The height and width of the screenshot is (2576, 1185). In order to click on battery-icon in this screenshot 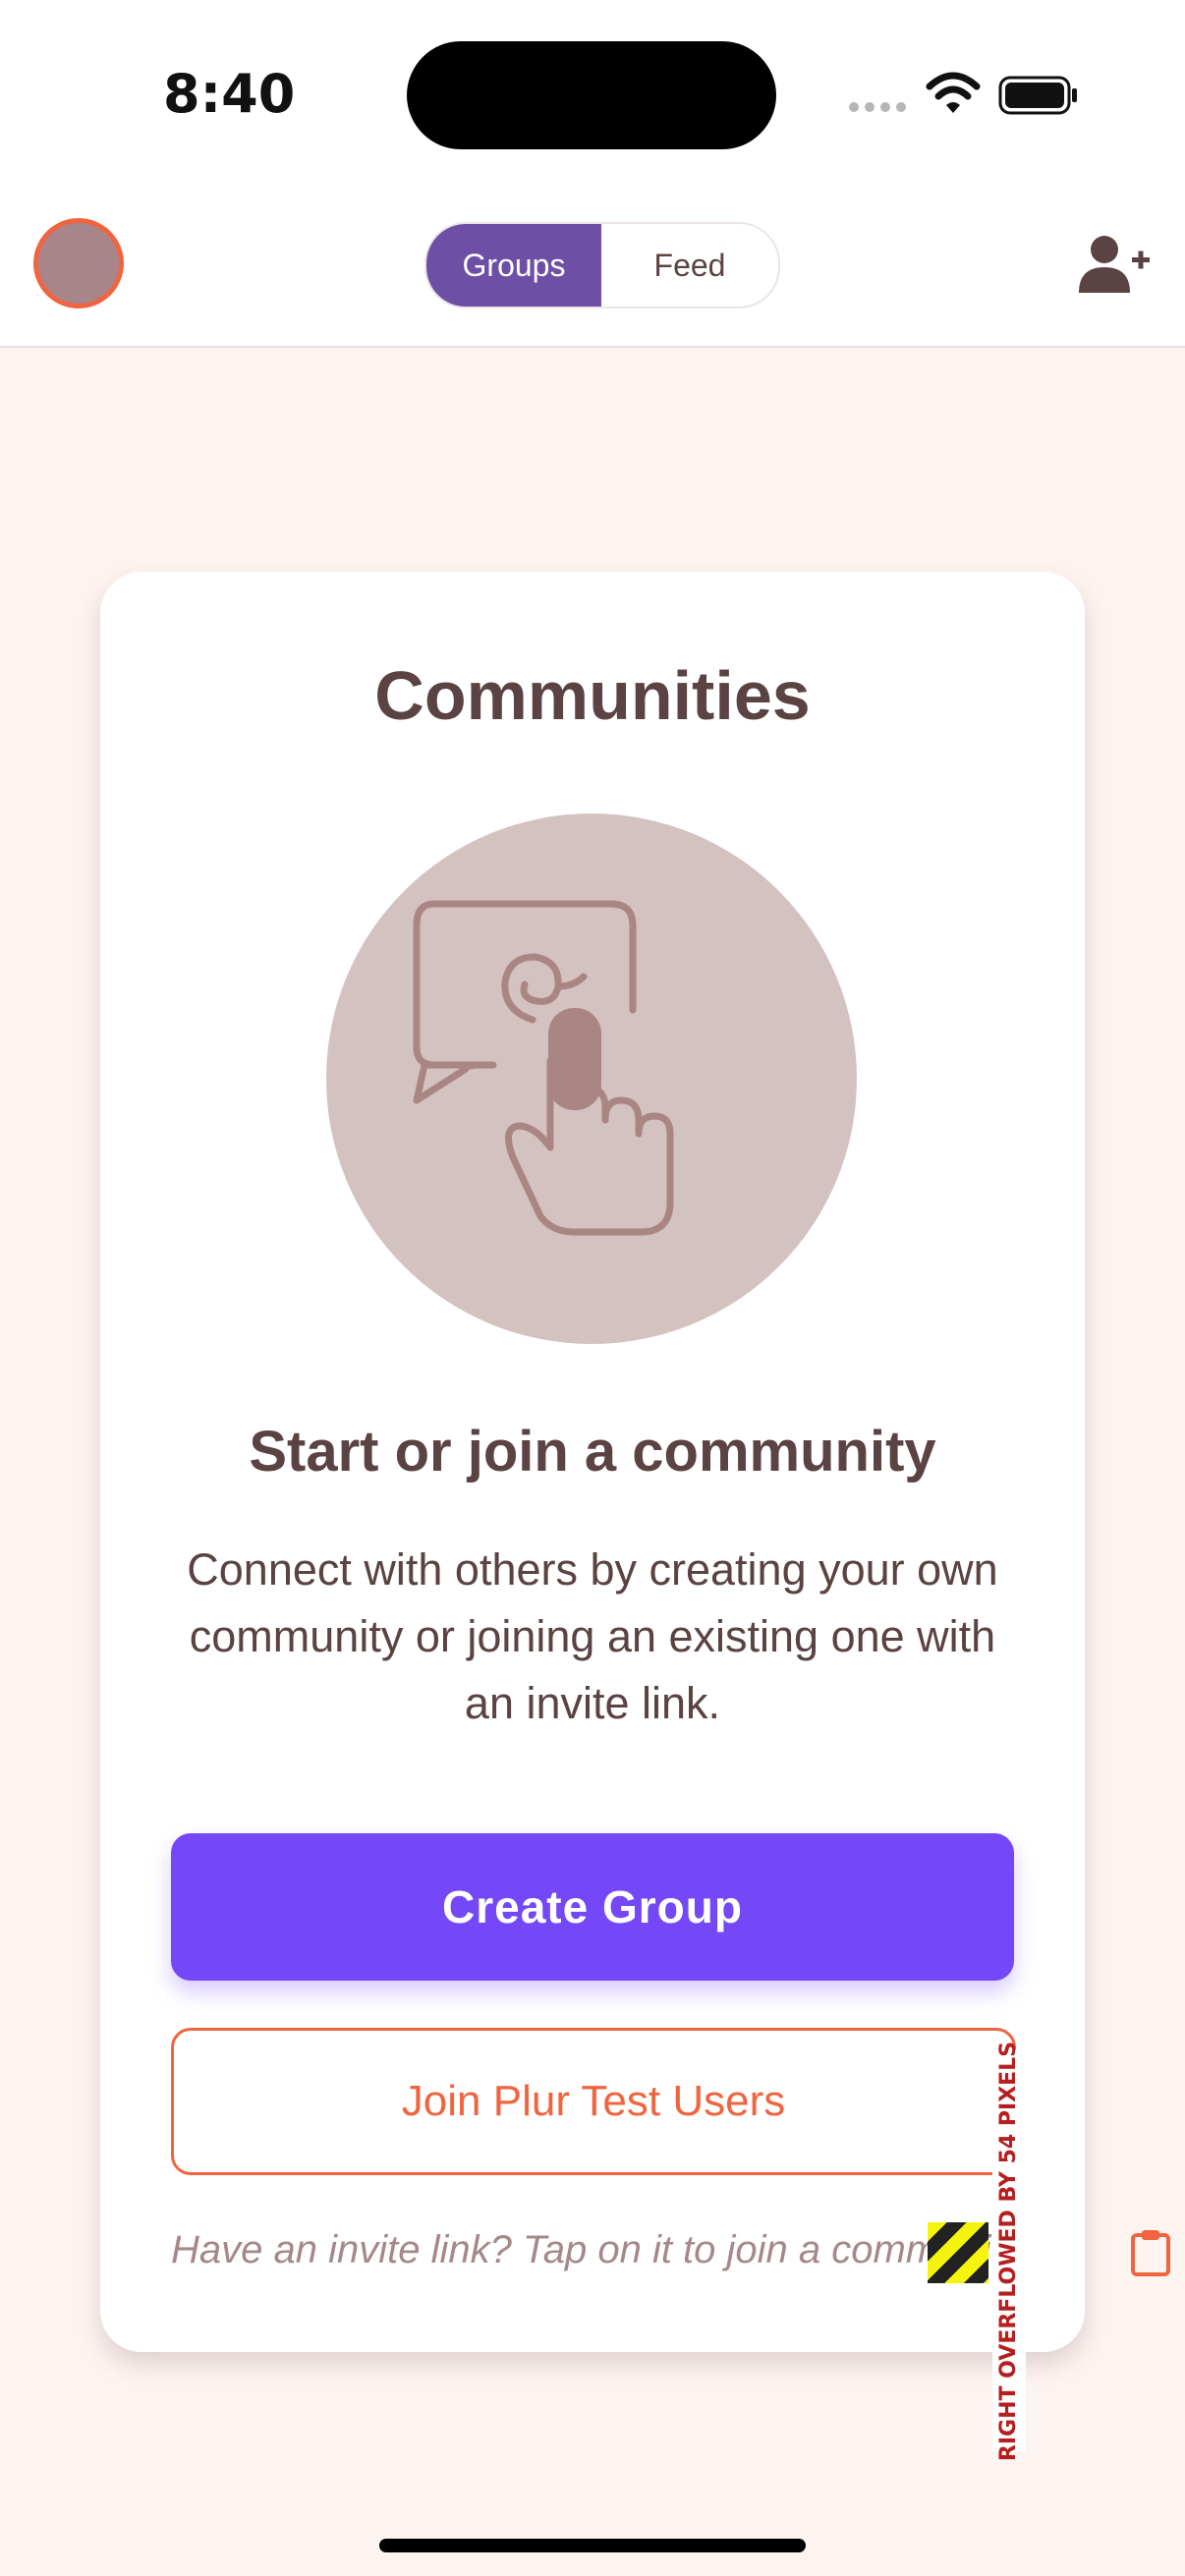, I will do `click(1038, 95)`.